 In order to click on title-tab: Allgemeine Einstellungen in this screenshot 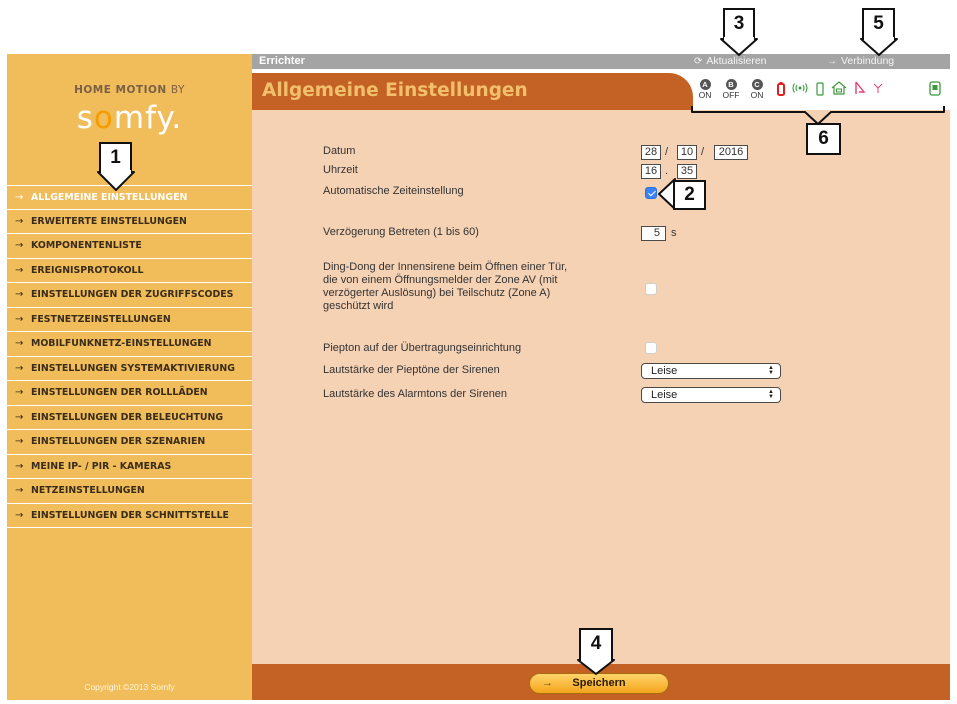, I will do `click(472, 91)`.